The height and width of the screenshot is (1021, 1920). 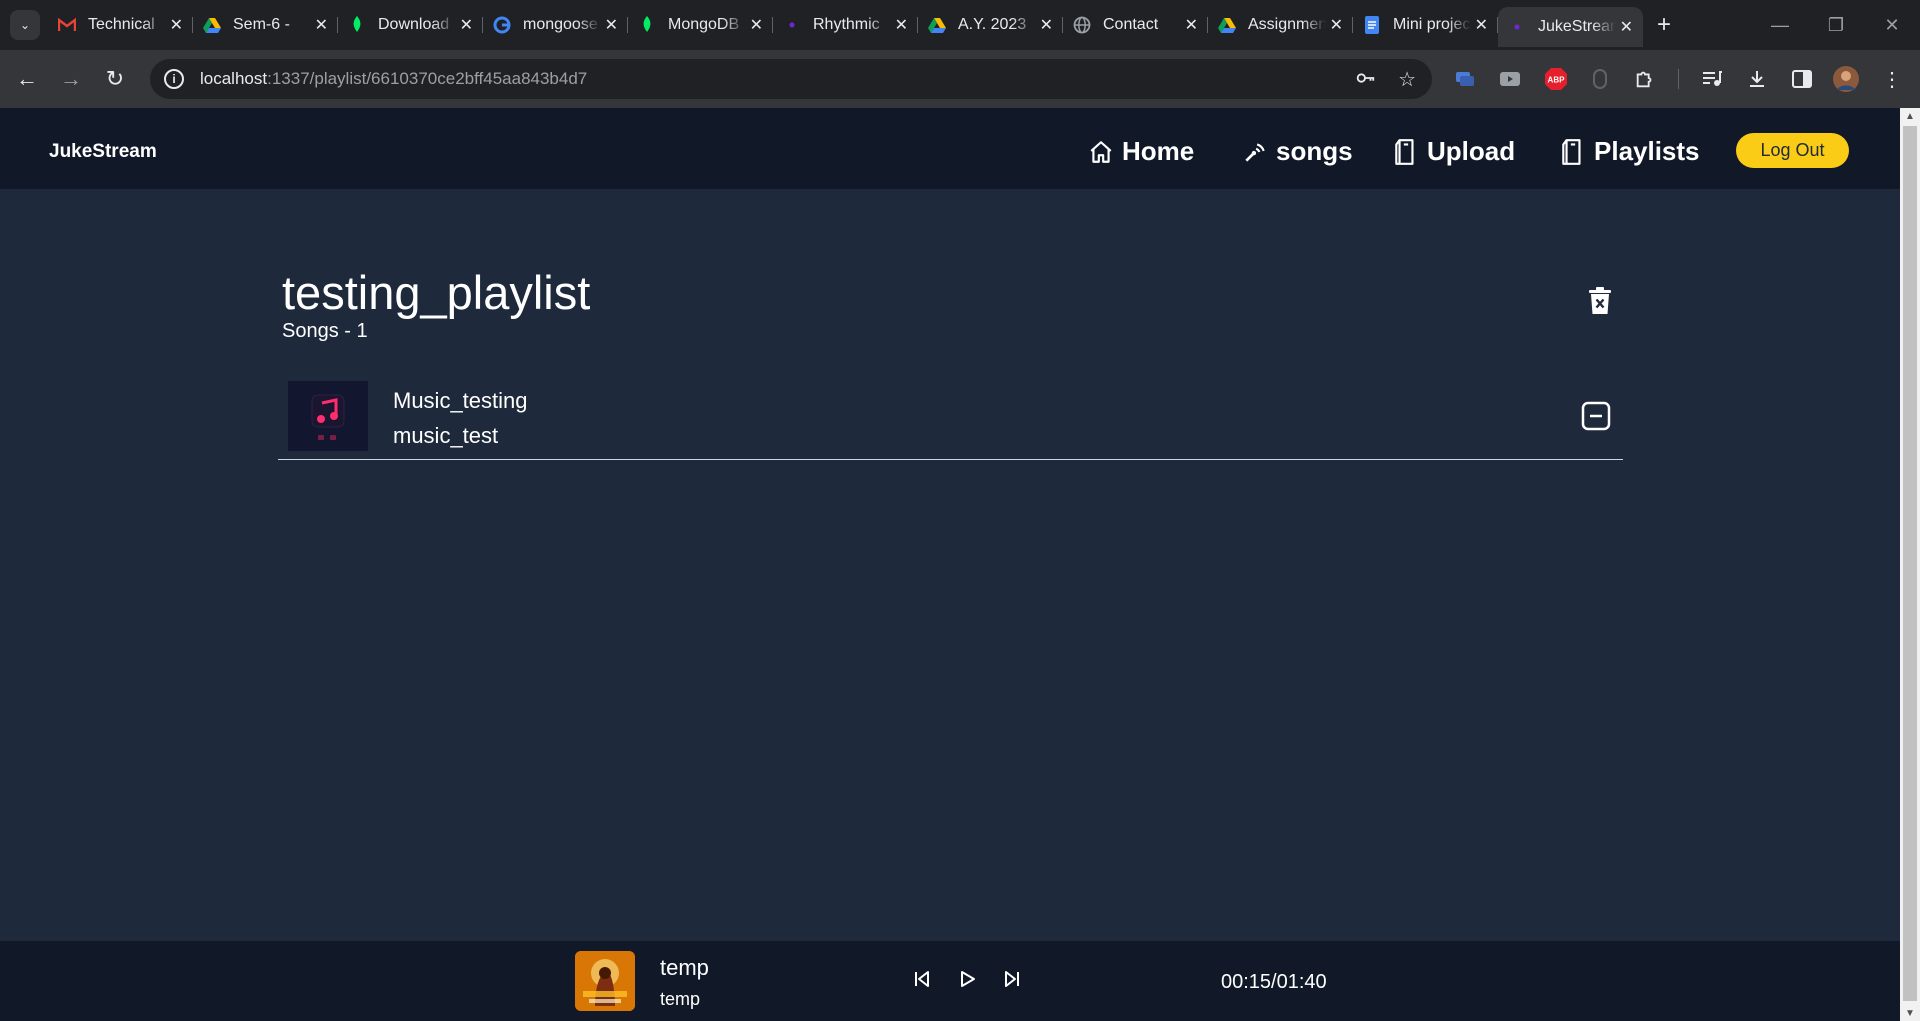 I want to click on browser-tab-title: Mini project, so click(x=1432, y=24).